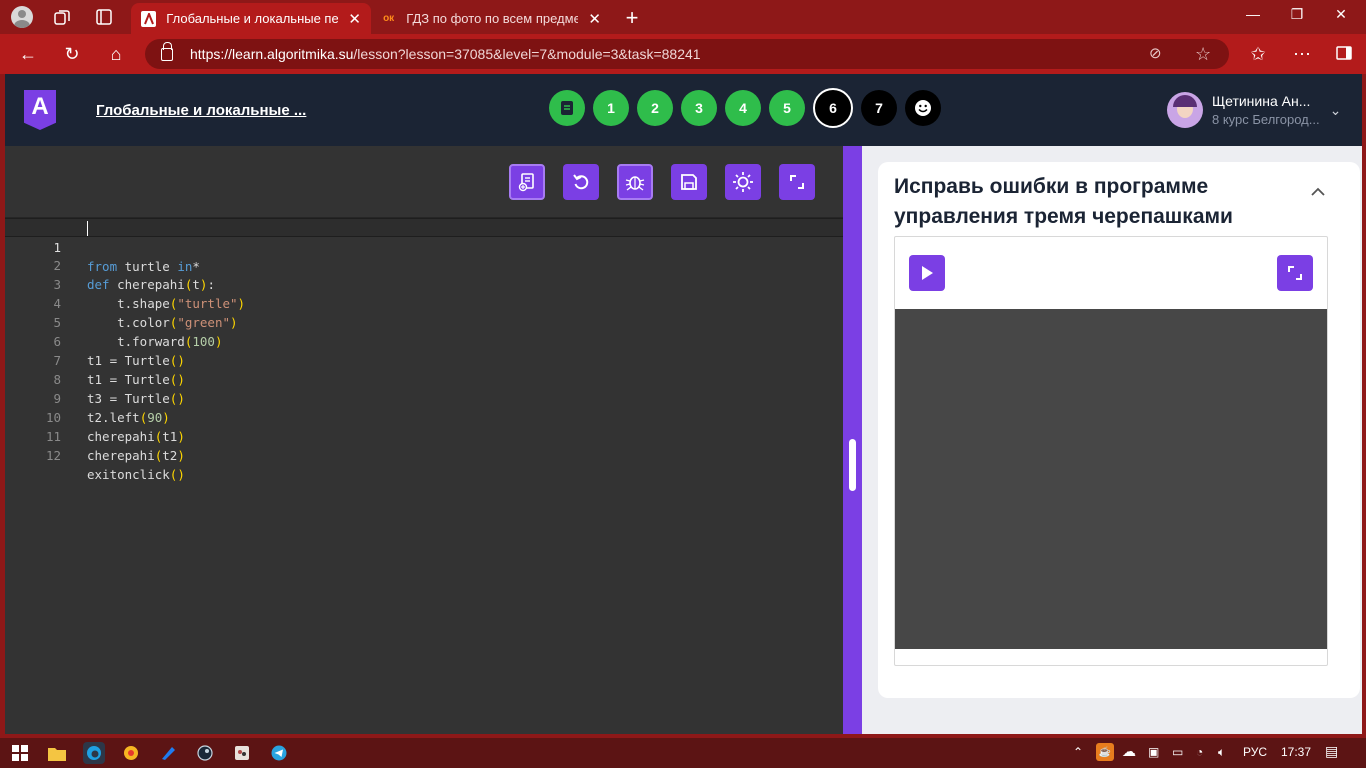 This screenshot has height=768, width=1366. What do you see at coordinates (635, 182) in the screenshot?
I see `debug-button` at bounding box center [635, 182].